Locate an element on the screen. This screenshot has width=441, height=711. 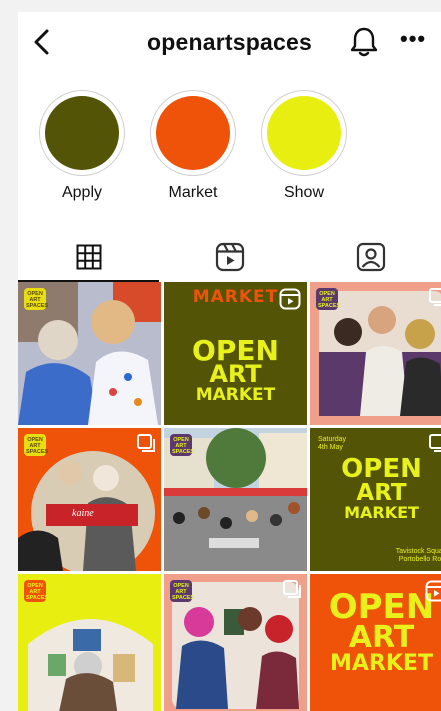
tagged-icon is located at coordinates (370, 257).